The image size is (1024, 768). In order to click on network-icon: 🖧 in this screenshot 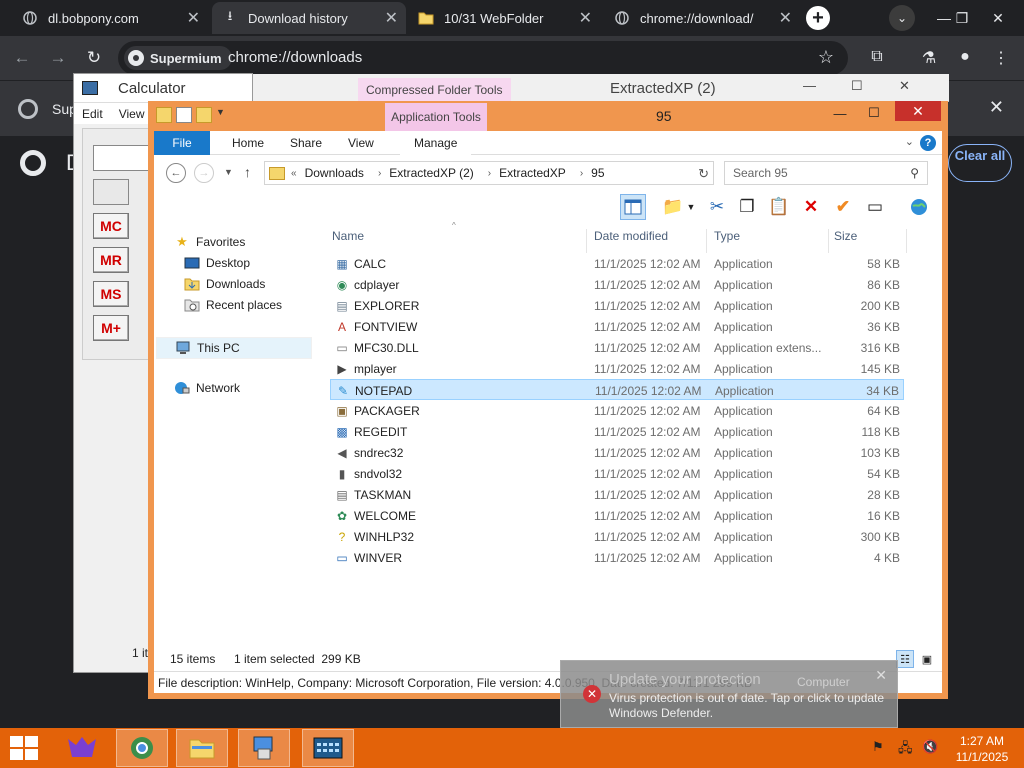, I will do `click(905, 750)`.